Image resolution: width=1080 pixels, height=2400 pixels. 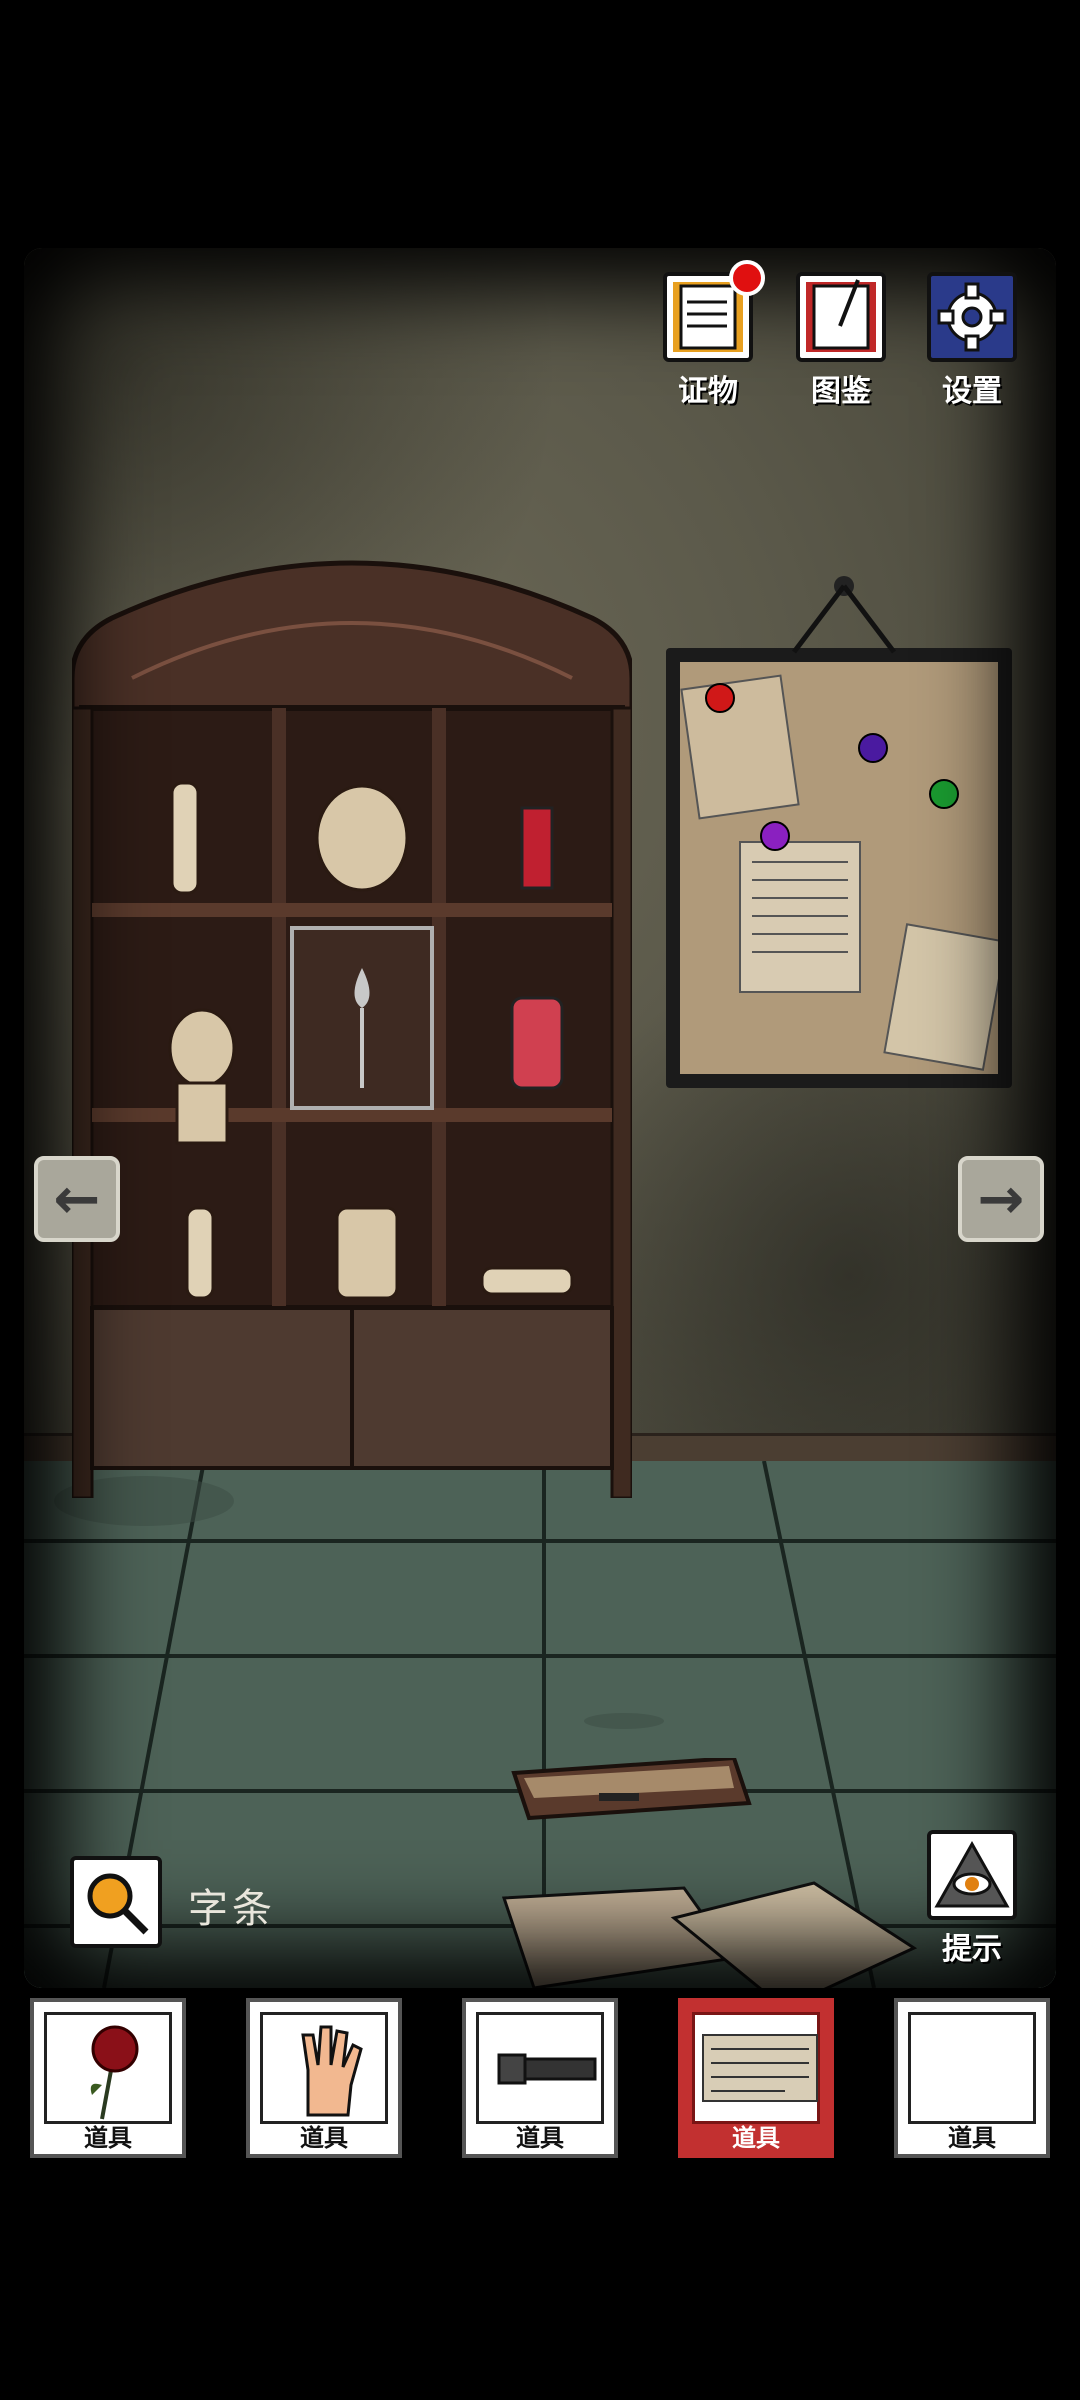 What do you see at coordinates (232, 1909) in the screenshot?
I see `selected-item-name: 字条` at bounding box center [232, 1909].